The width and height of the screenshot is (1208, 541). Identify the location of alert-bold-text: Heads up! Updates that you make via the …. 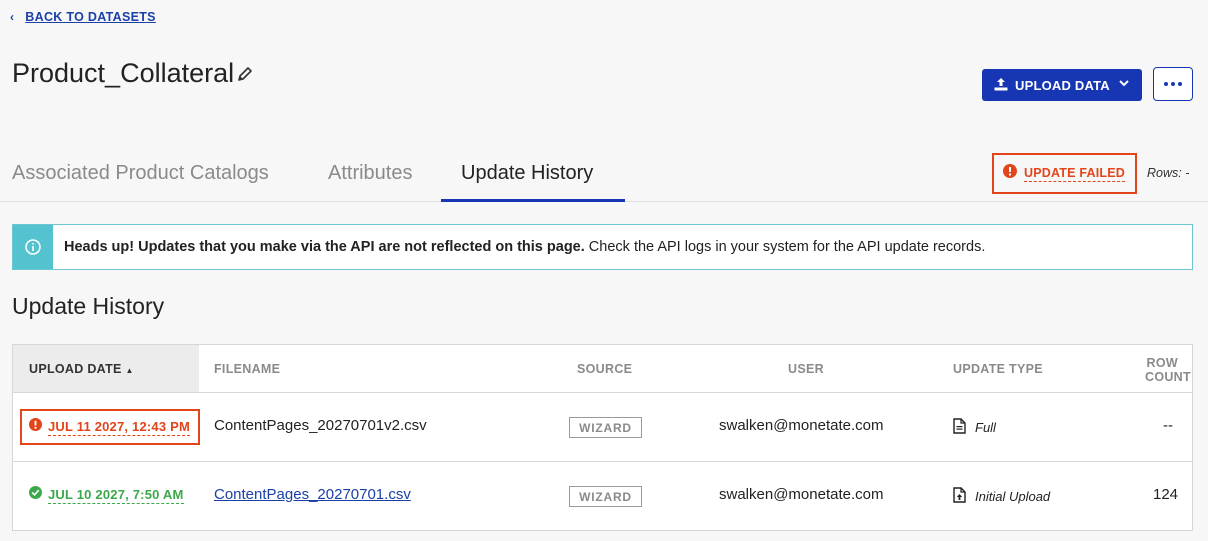
(324, 247).